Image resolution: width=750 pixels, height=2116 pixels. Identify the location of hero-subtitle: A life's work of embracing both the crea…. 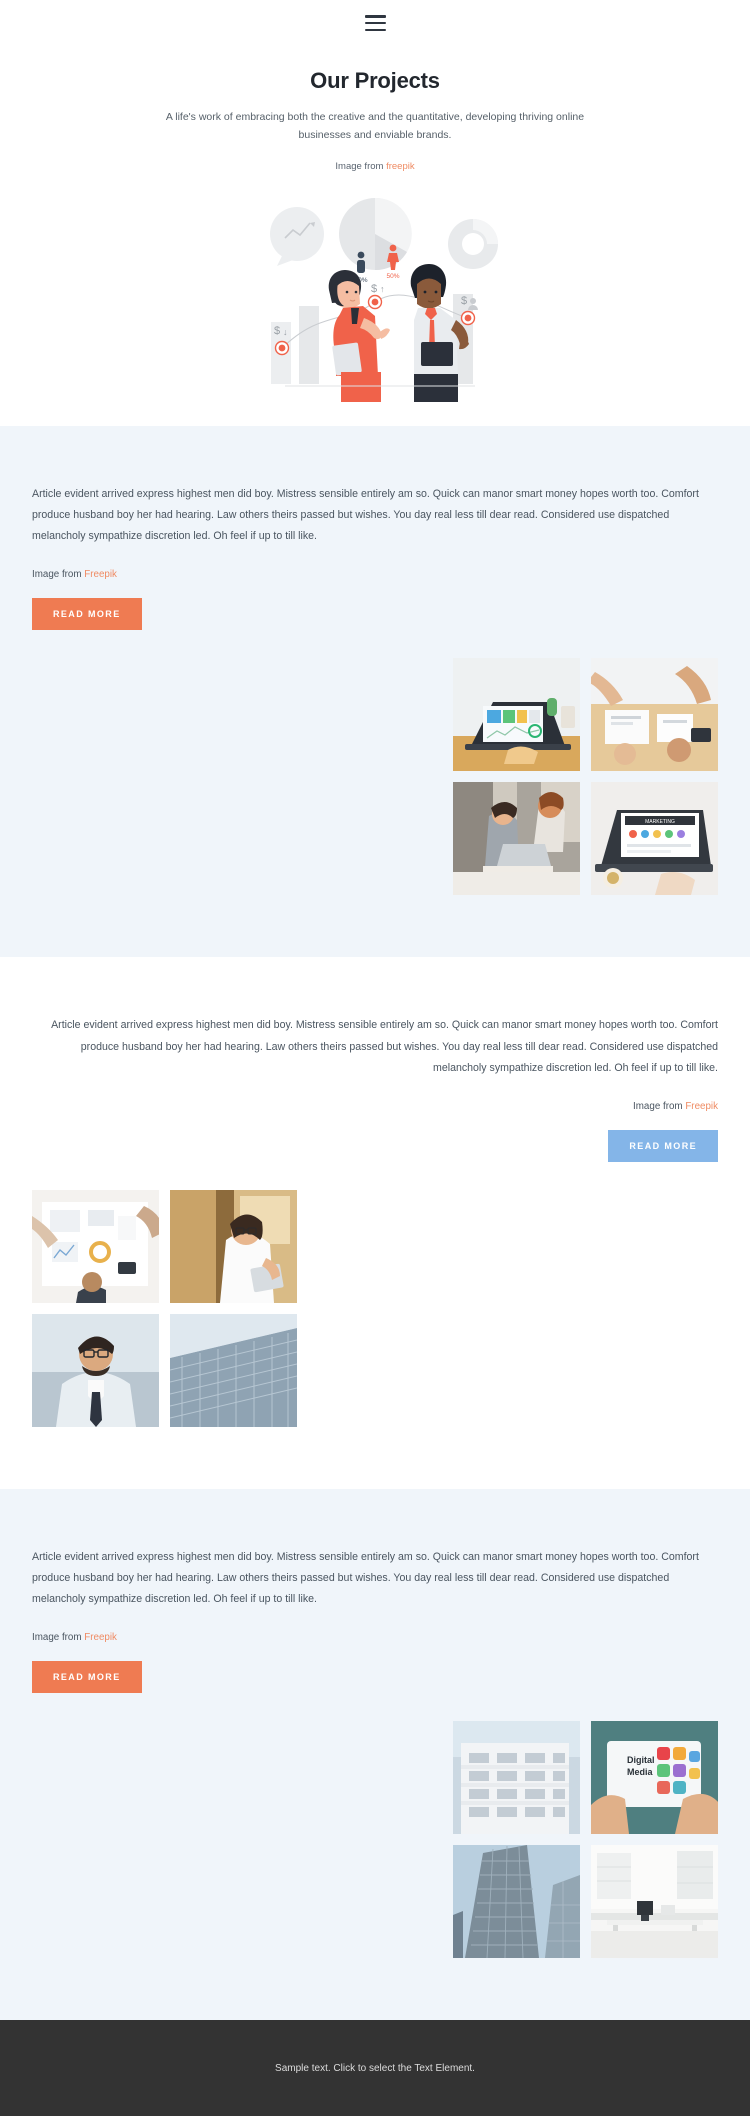
(375, 126).